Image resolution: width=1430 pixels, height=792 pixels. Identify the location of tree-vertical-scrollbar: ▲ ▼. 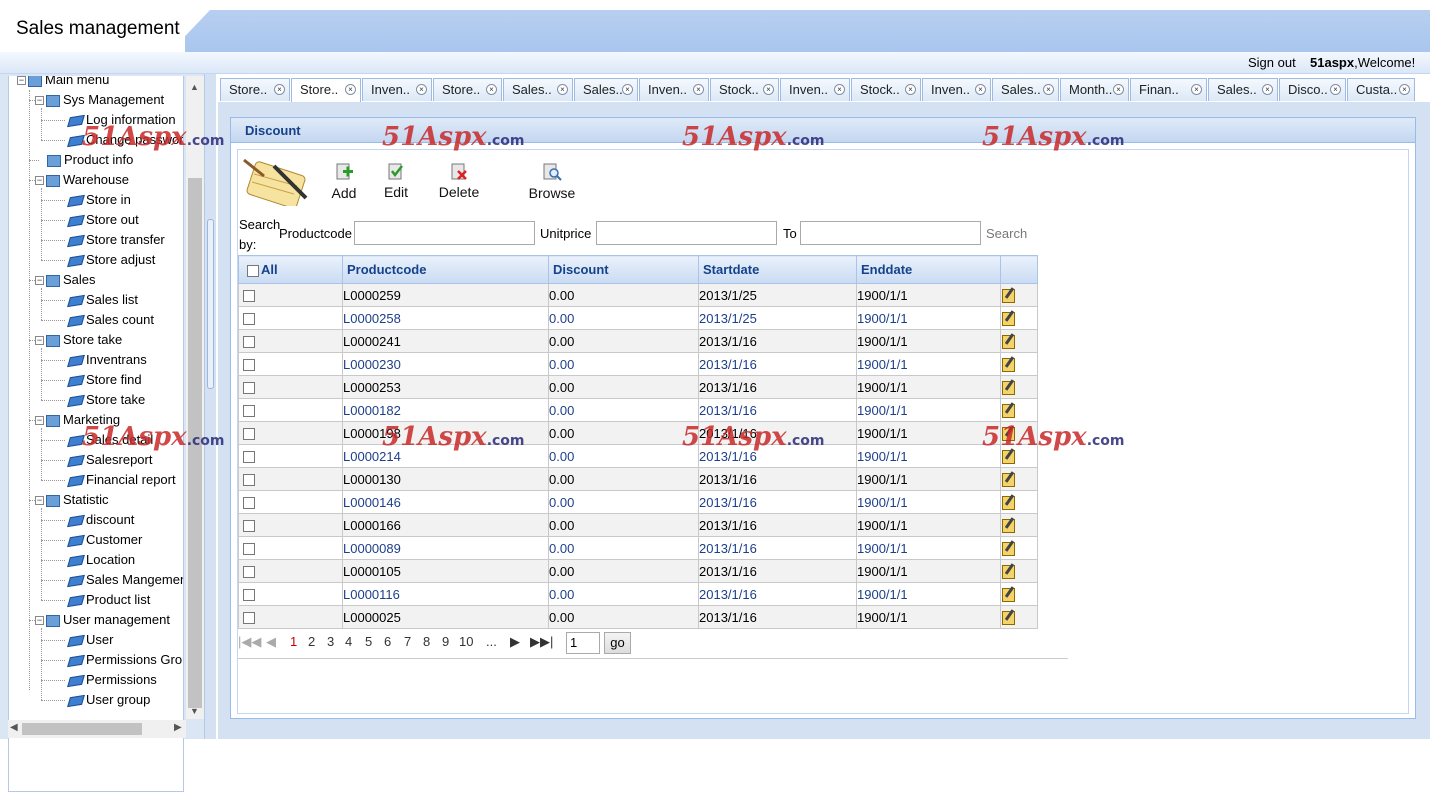
(195, 397).